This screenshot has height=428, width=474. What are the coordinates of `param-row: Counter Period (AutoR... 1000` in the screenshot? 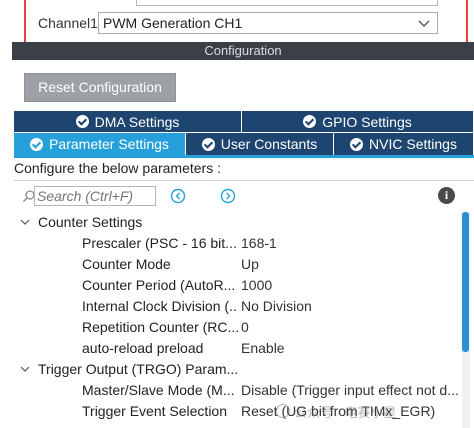 It's located at (238, 285).